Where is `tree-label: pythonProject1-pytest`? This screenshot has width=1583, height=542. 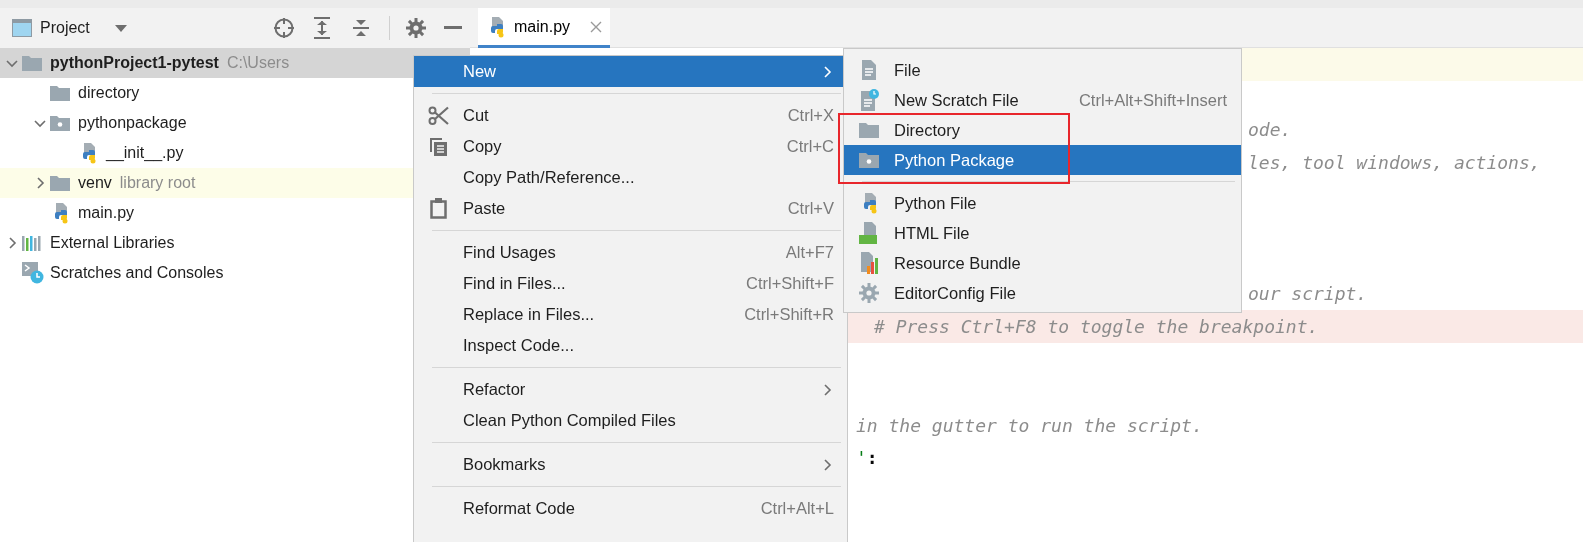
tree-label: pythonProject1-pytest is located at coordinates (134, 63).